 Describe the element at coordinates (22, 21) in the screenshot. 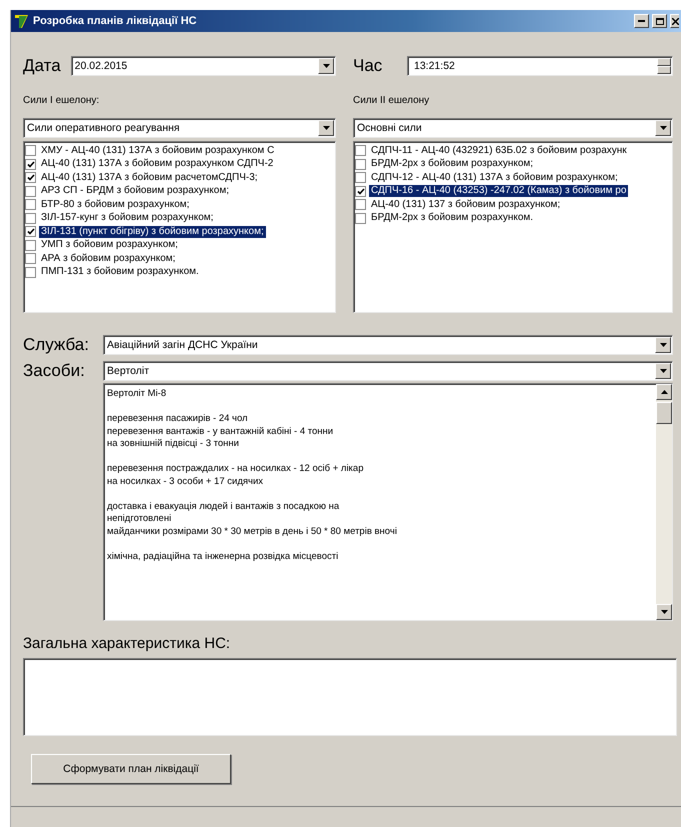

I see `app-logo-icon` at that location.